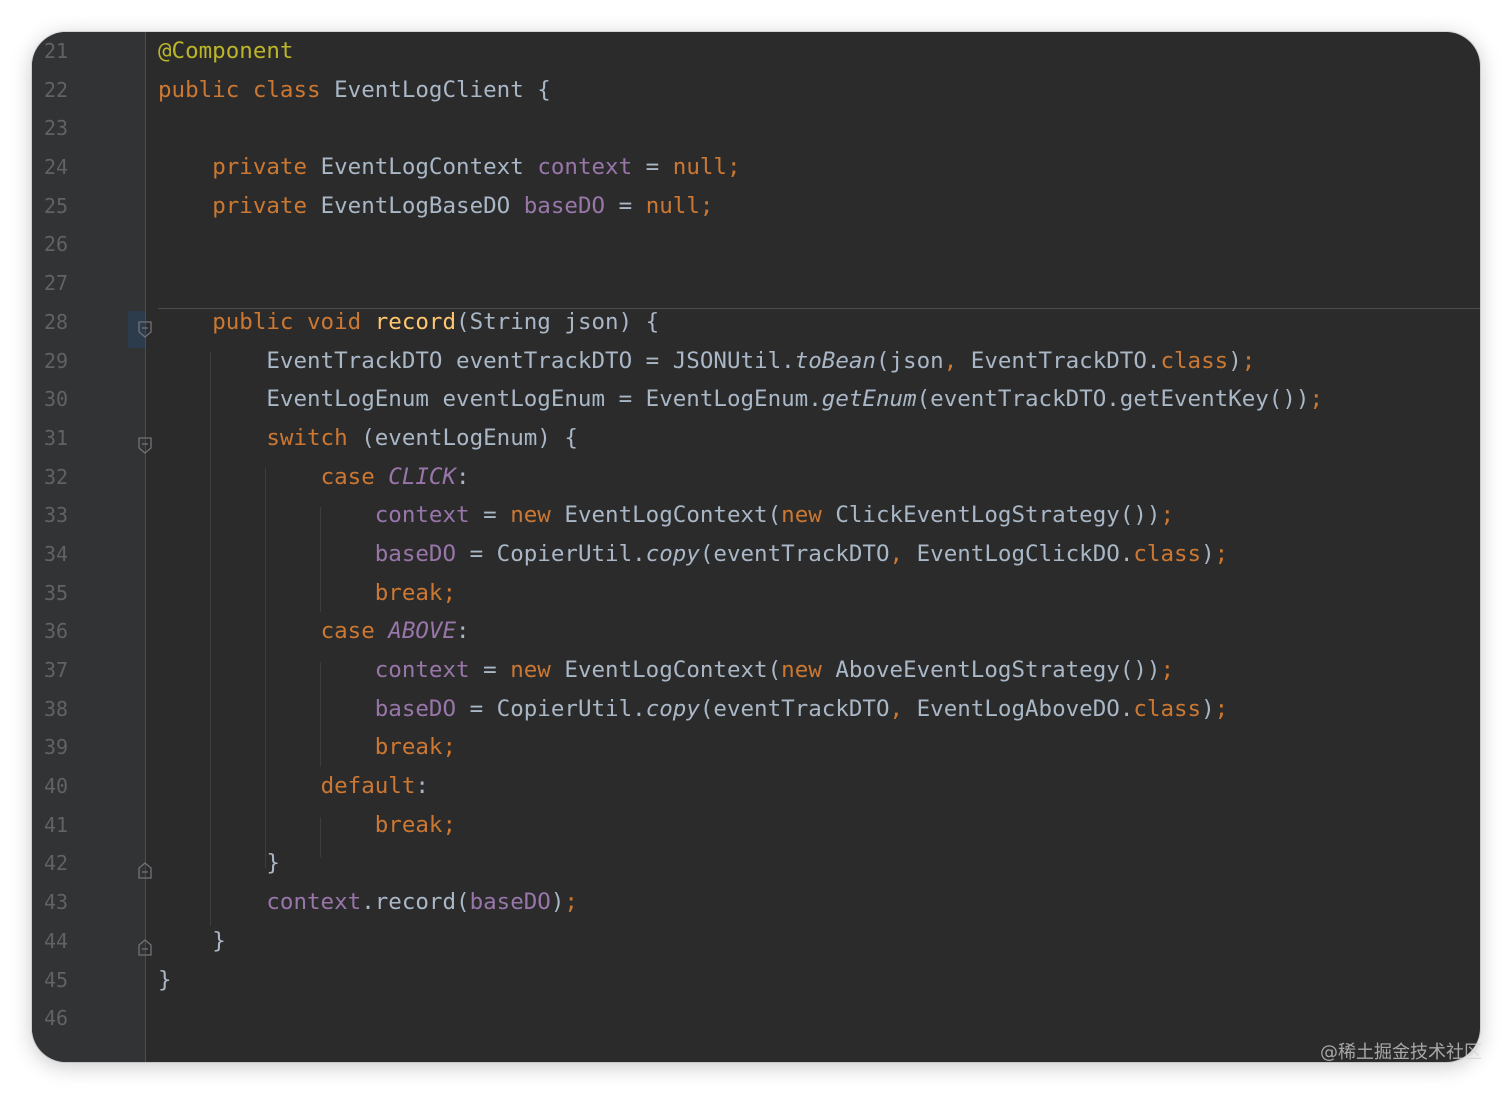 The width and height of the screenshot is (1512, 1094). I want to click on code-line: case CLICK:, so click(819, 477).